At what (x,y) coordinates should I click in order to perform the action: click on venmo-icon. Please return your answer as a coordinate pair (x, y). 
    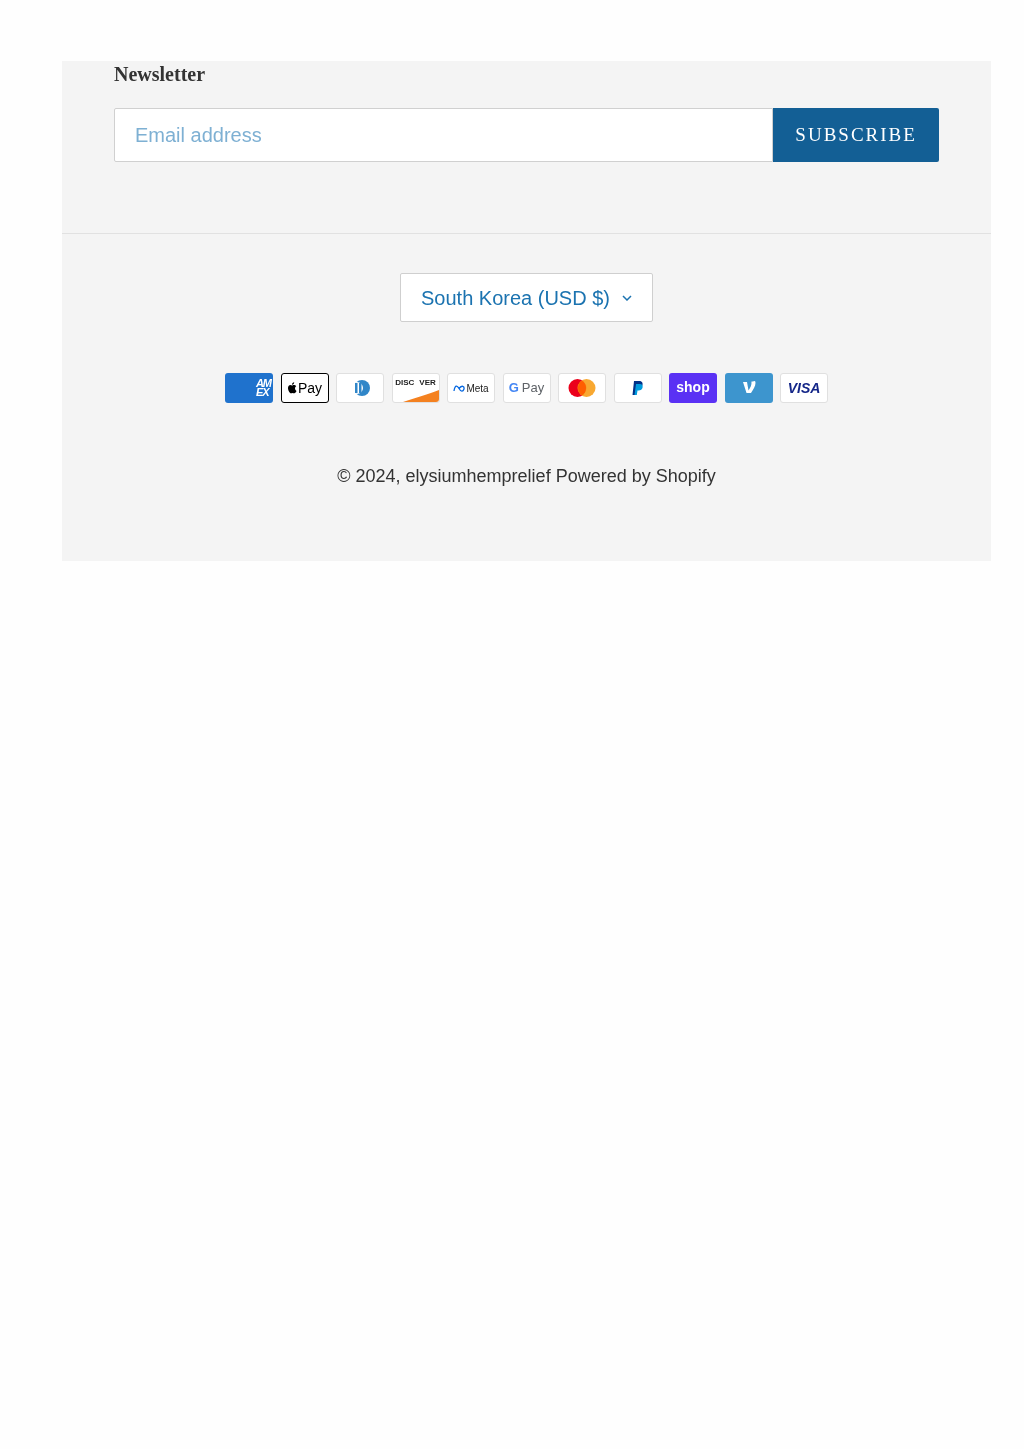
    Looking at the image, I should click on (748, 388).